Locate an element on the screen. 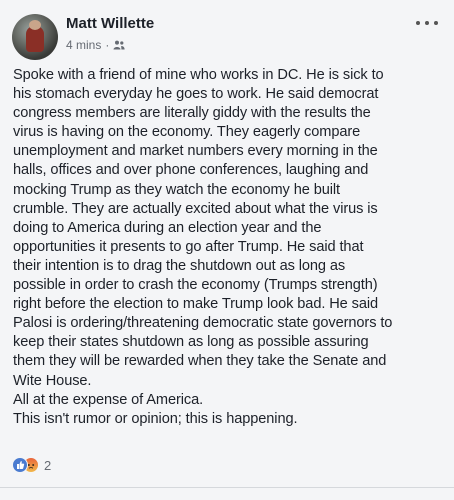  timestamp: 4 mins is located at coordinates (83, 45).